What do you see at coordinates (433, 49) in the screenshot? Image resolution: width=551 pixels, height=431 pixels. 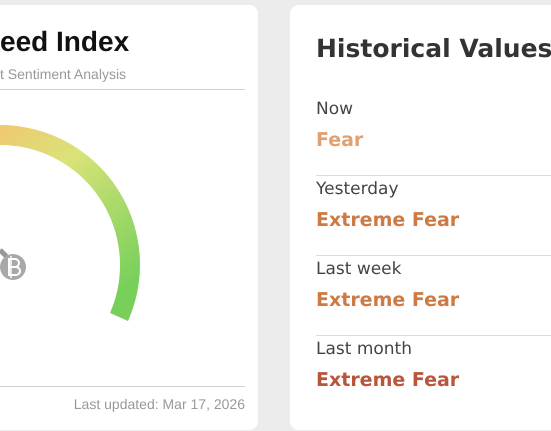 I see `card-title: Historical Values` at bounding box center [433, 49].